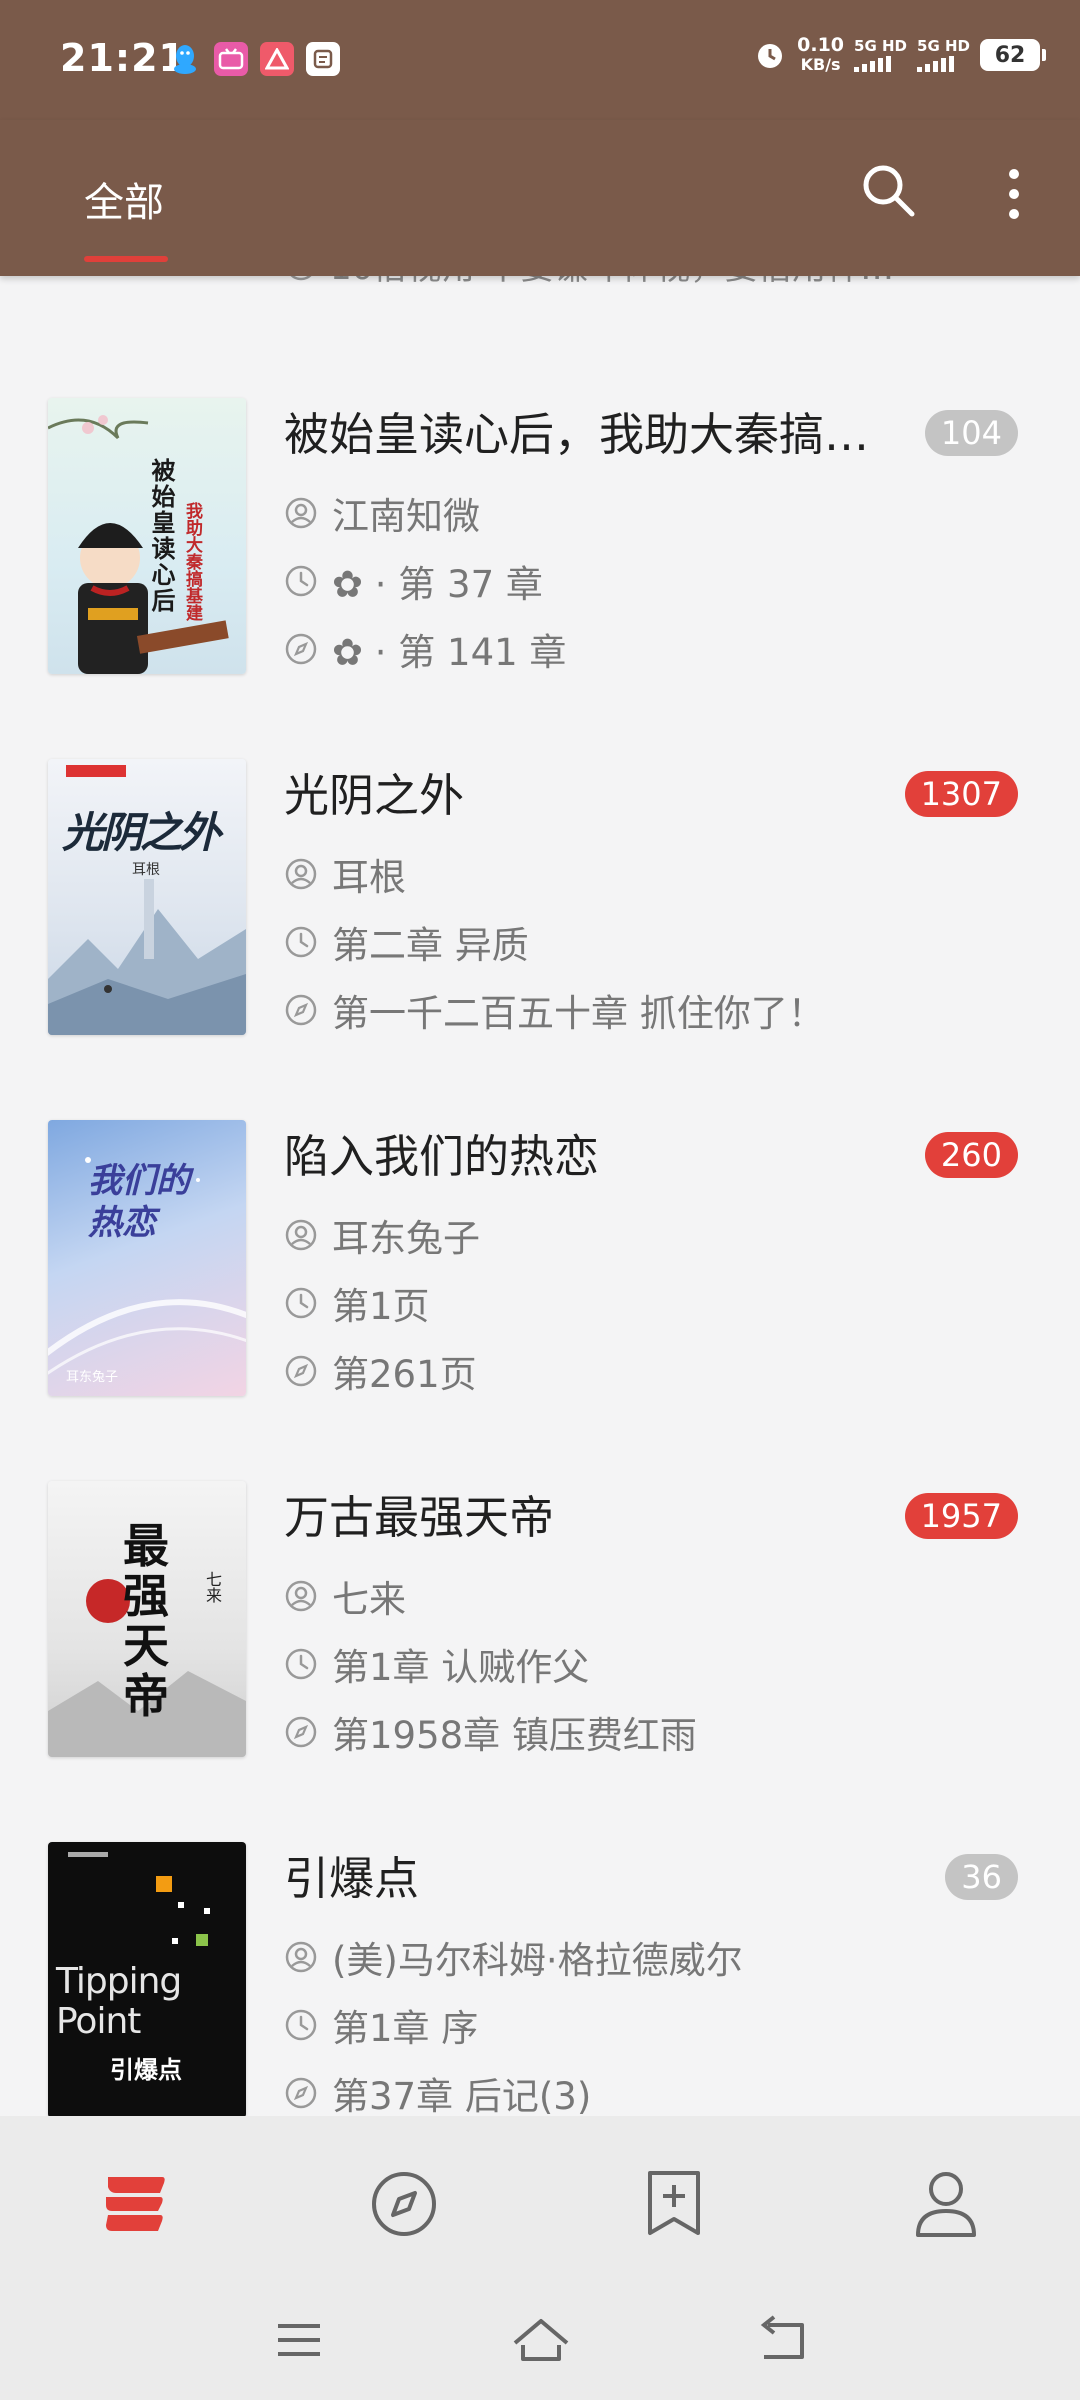 The image size is (1080, 2400). Describe the element at coordinates (406, 1238) in the screenshot. I see `author-name: 耳东兔子` at that location.